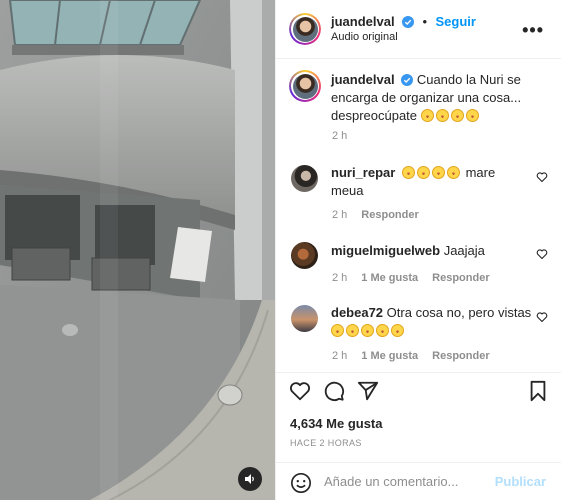  I want to click on comment-2: miguelmiguelweb Jaajaja, so click(431, 251).